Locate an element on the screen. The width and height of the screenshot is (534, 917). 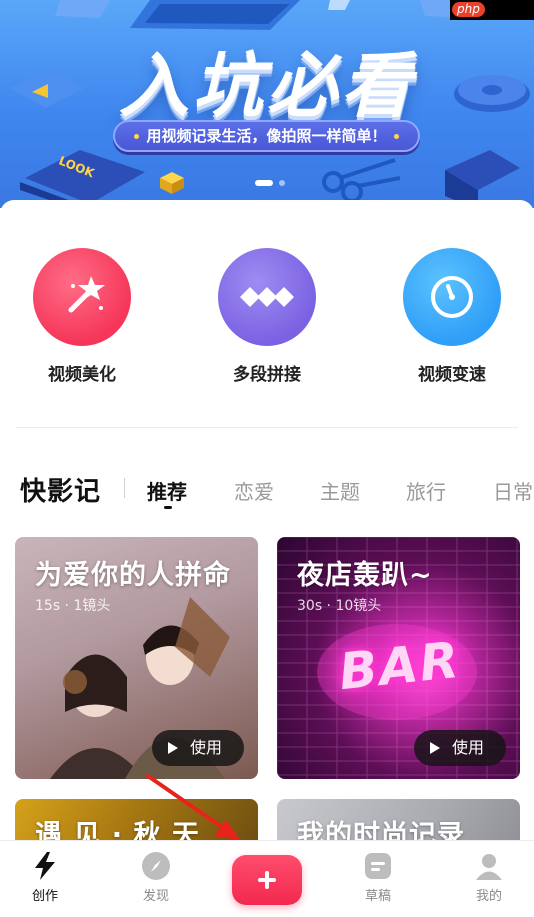
magic-wand-icon is located at coordinates (82, 297).